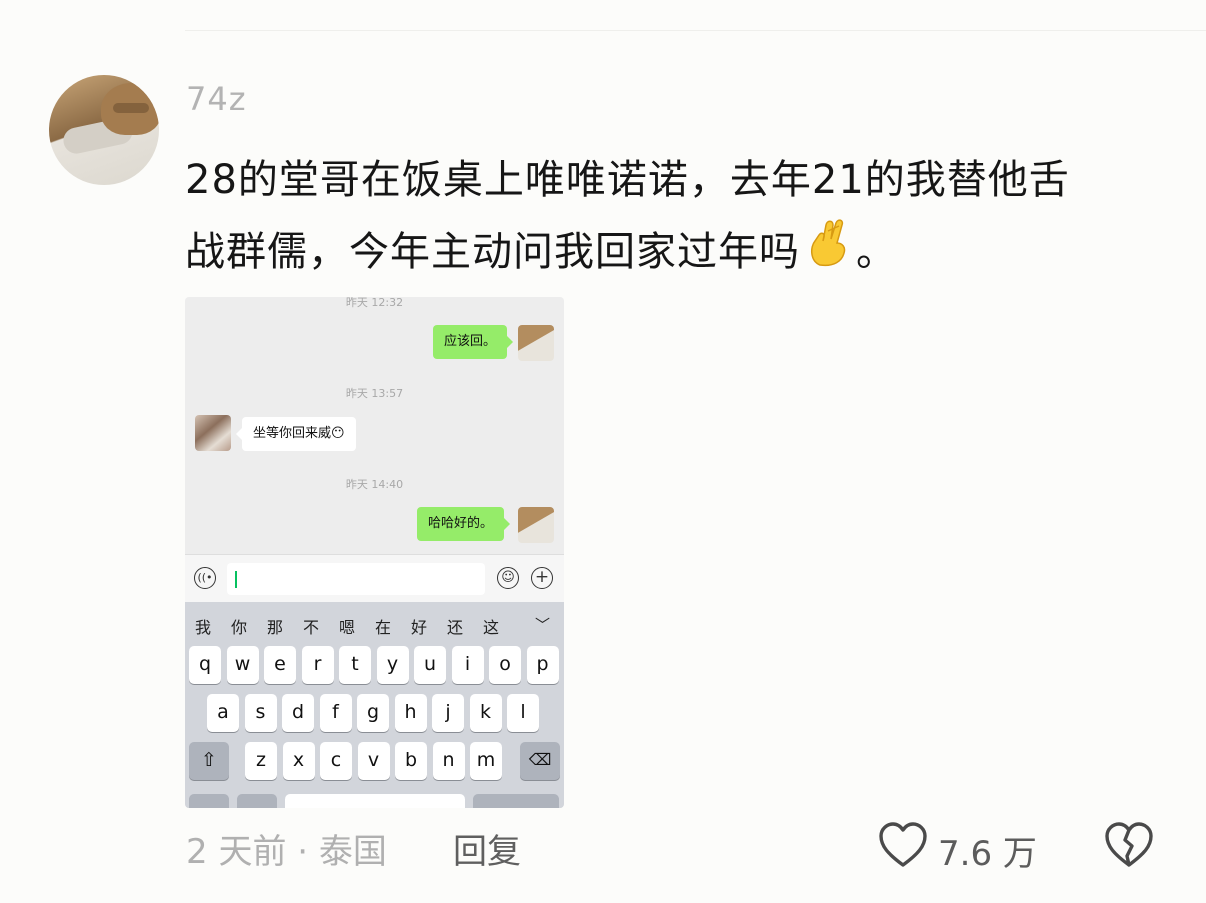  Describe the element at coordinates (373, 713) in the screenshot. I see `key-g: g` at that location.